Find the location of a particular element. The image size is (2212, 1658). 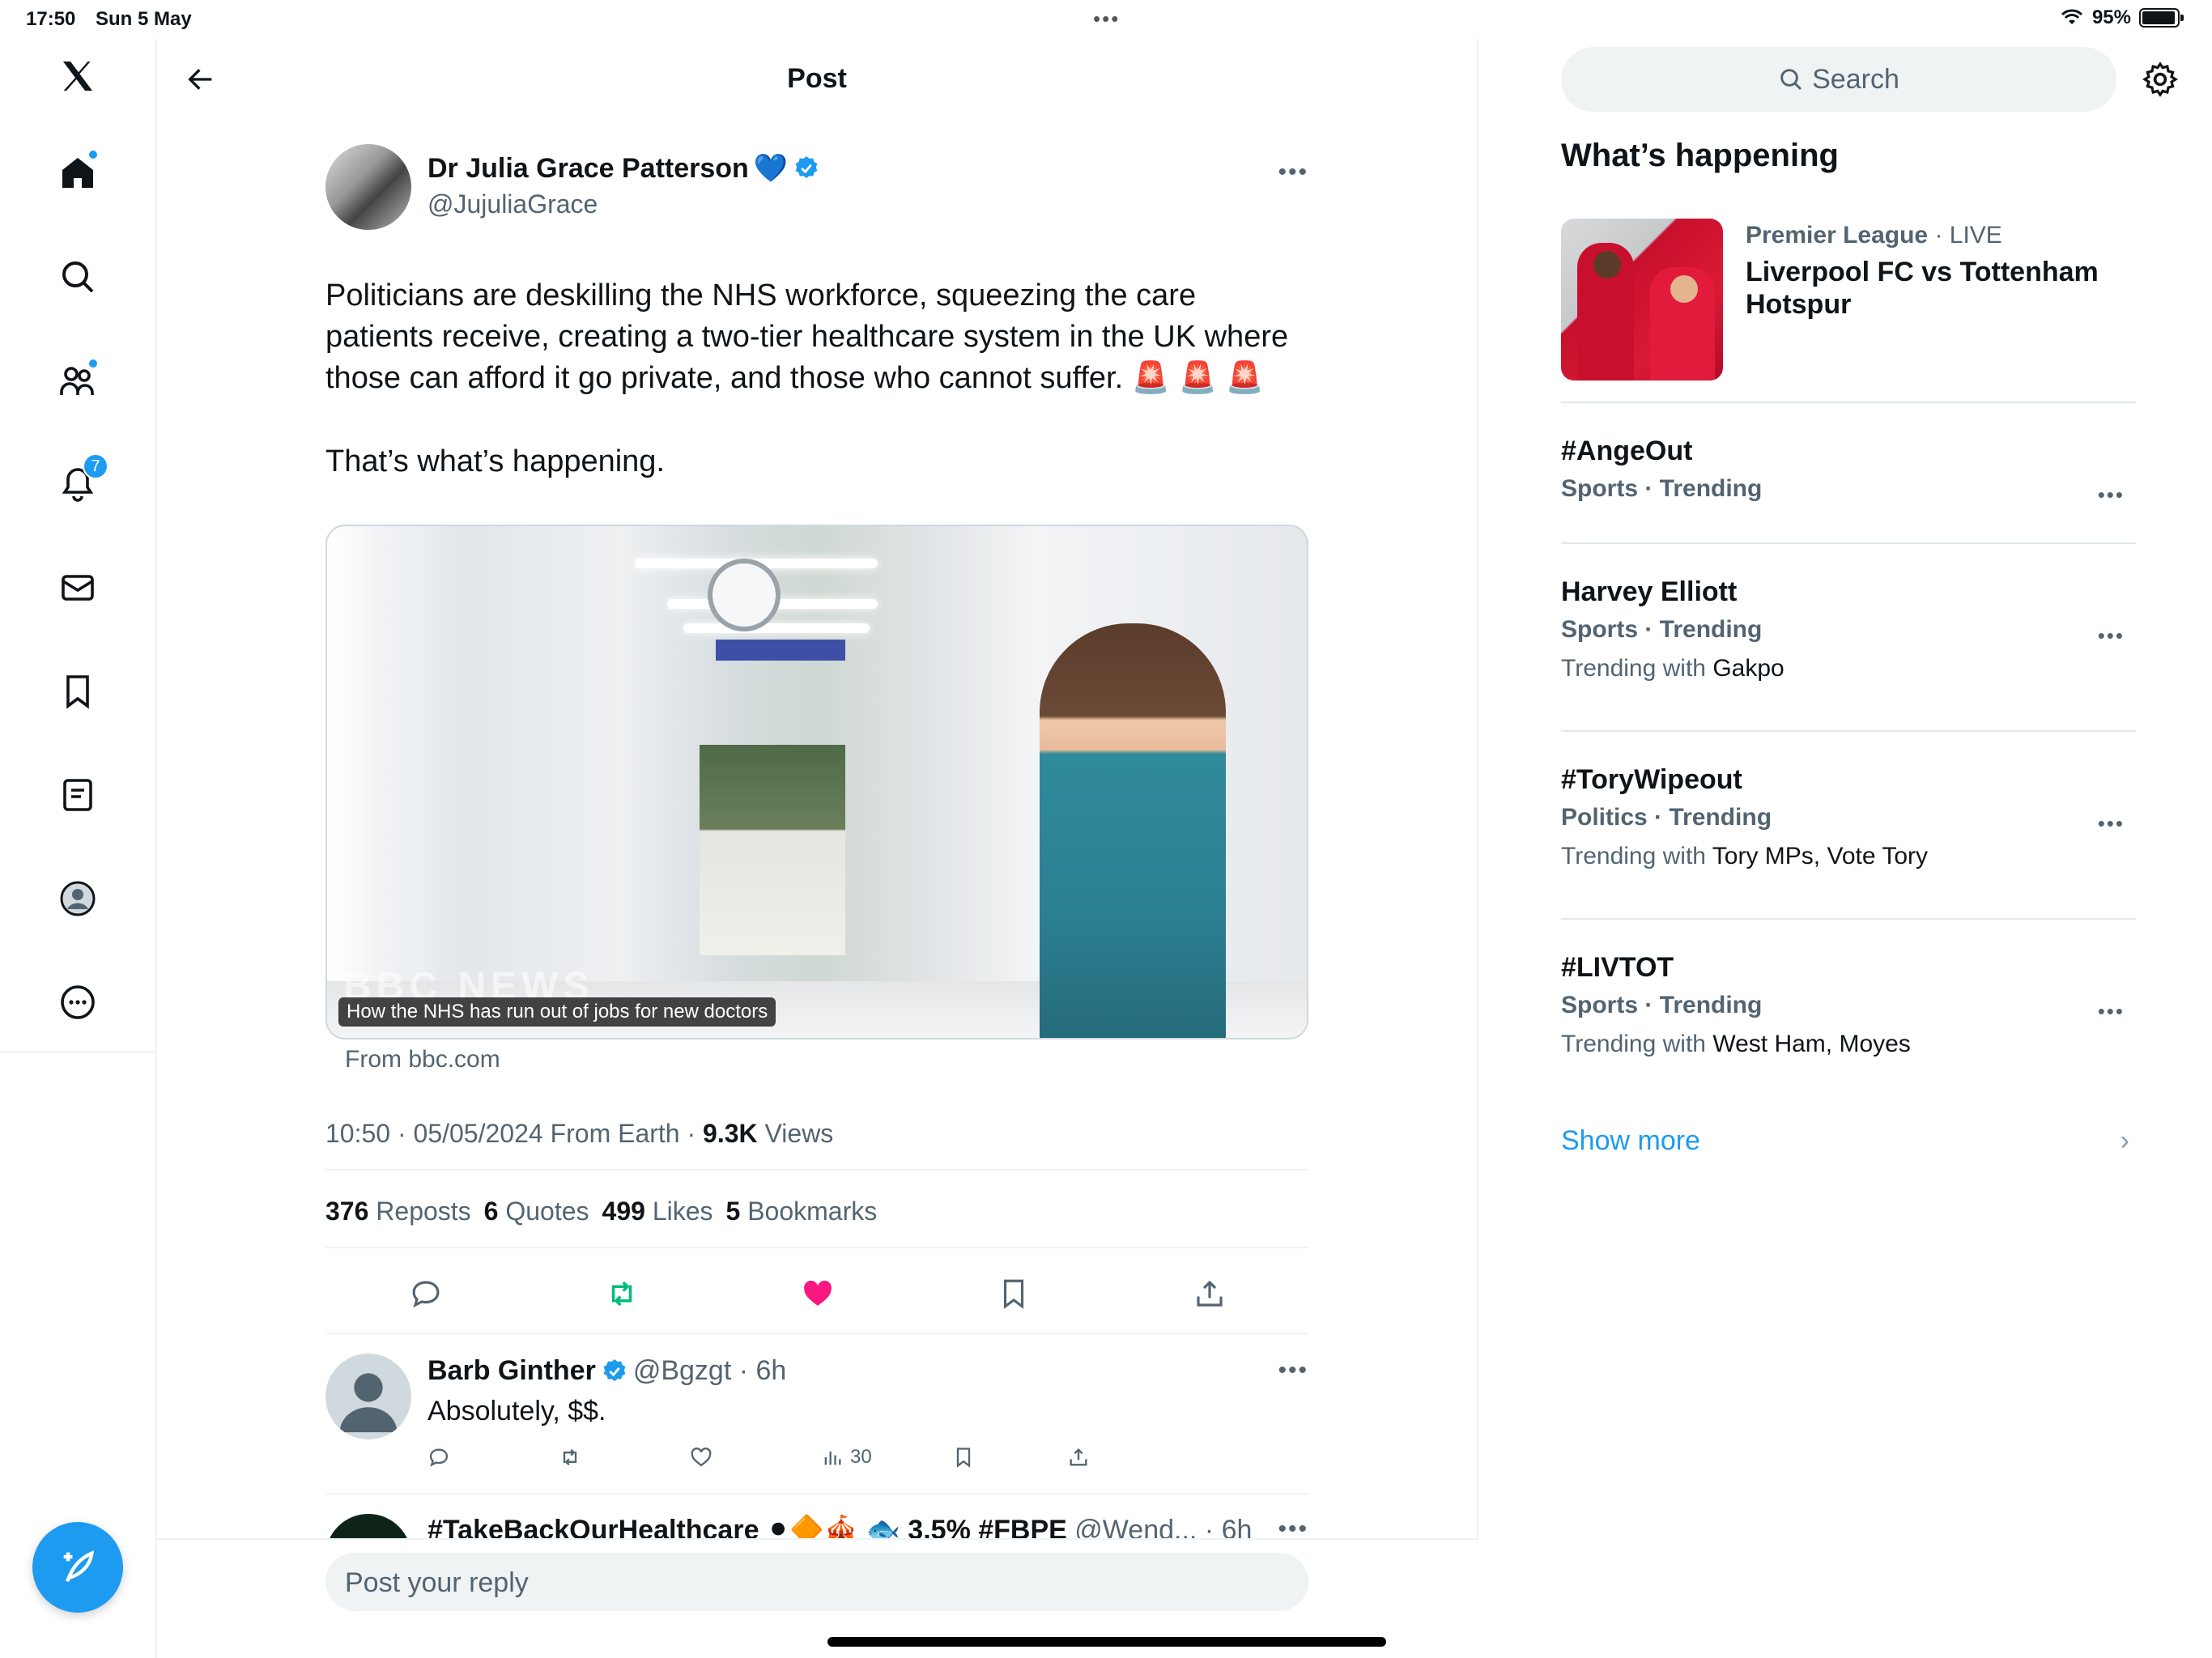

messages-envelope-icon is located at coordinates (78, 588).